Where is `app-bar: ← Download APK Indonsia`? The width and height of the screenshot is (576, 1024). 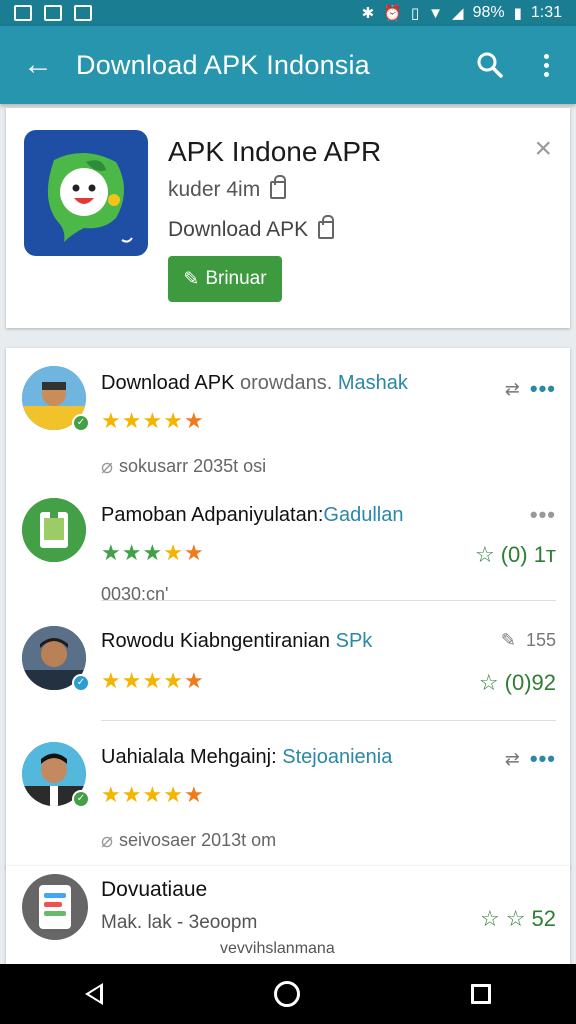 app-bar: ← Download APK Indonsia is located at coordinates (288, 65).